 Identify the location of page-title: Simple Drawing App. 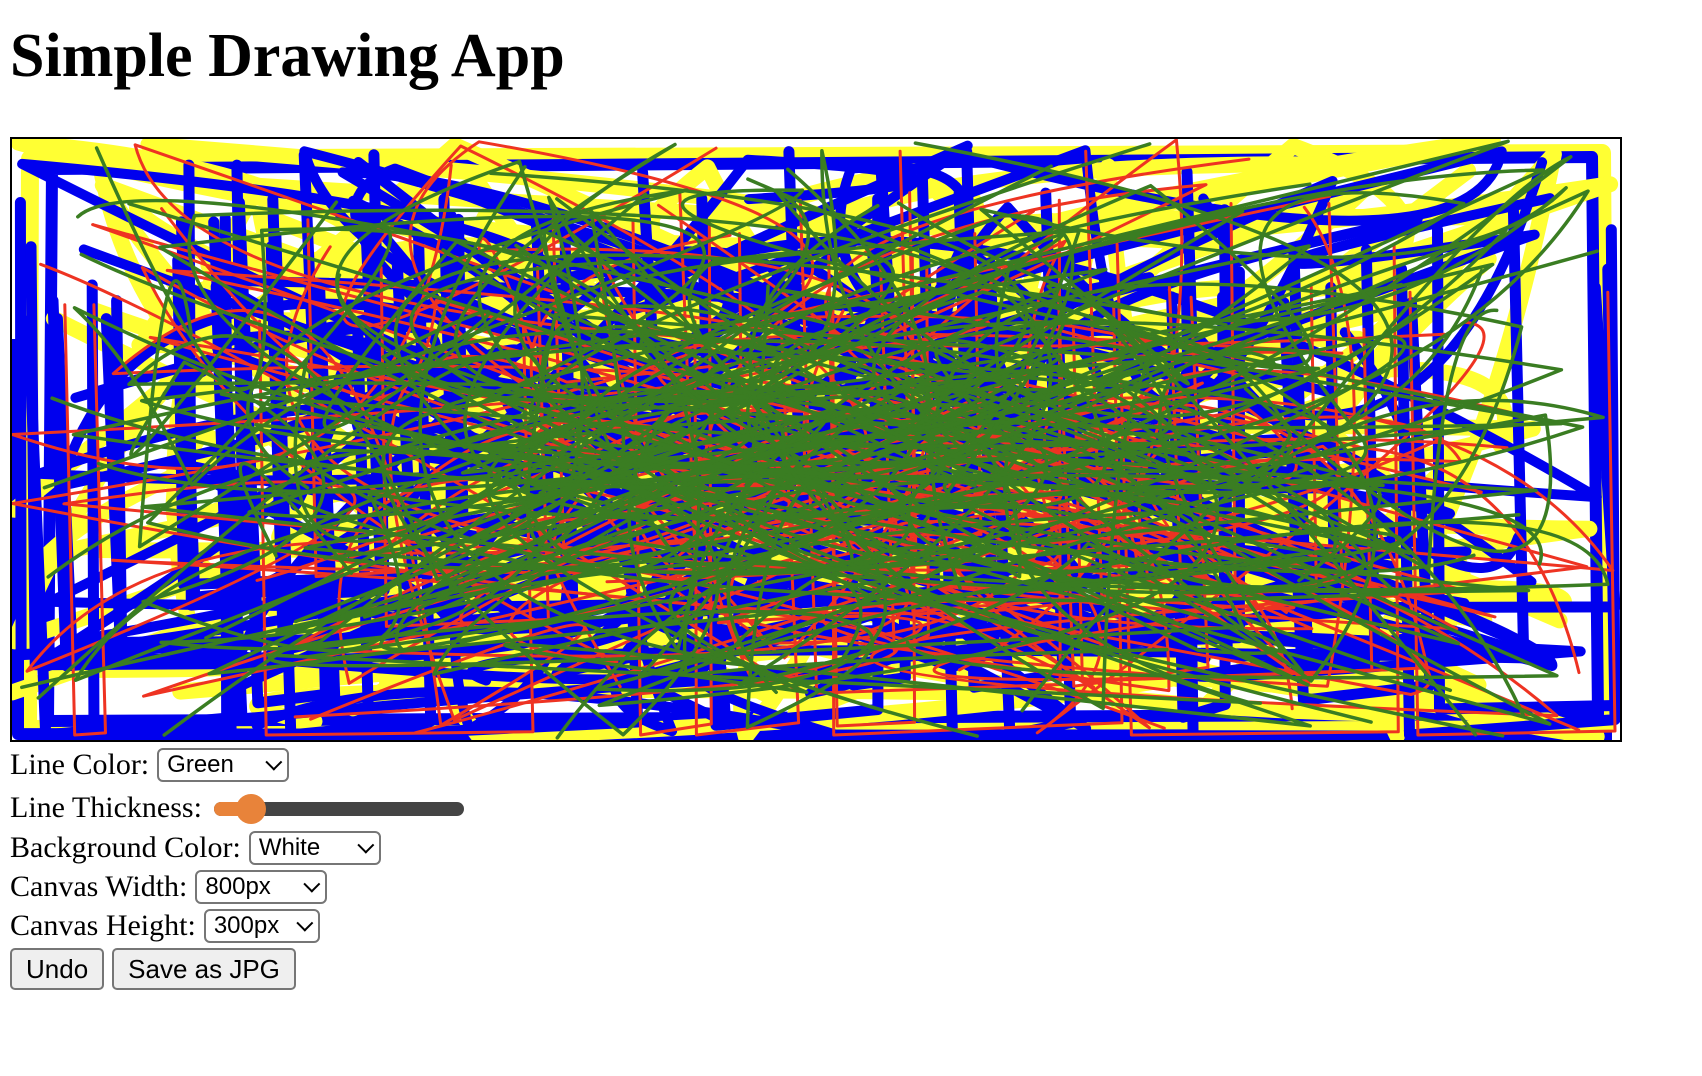
(287, 56).